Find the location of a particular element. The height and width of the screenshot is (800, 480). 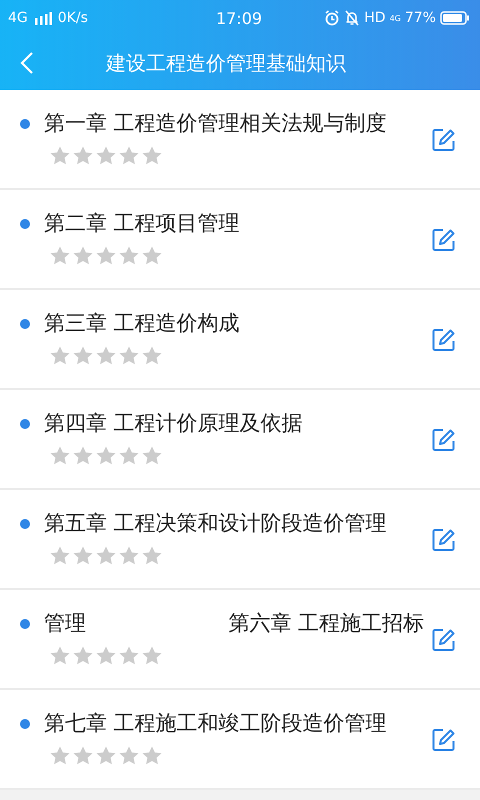

chapter-title: 第二章 工程项目管理 is located at coordinates (142, 223).